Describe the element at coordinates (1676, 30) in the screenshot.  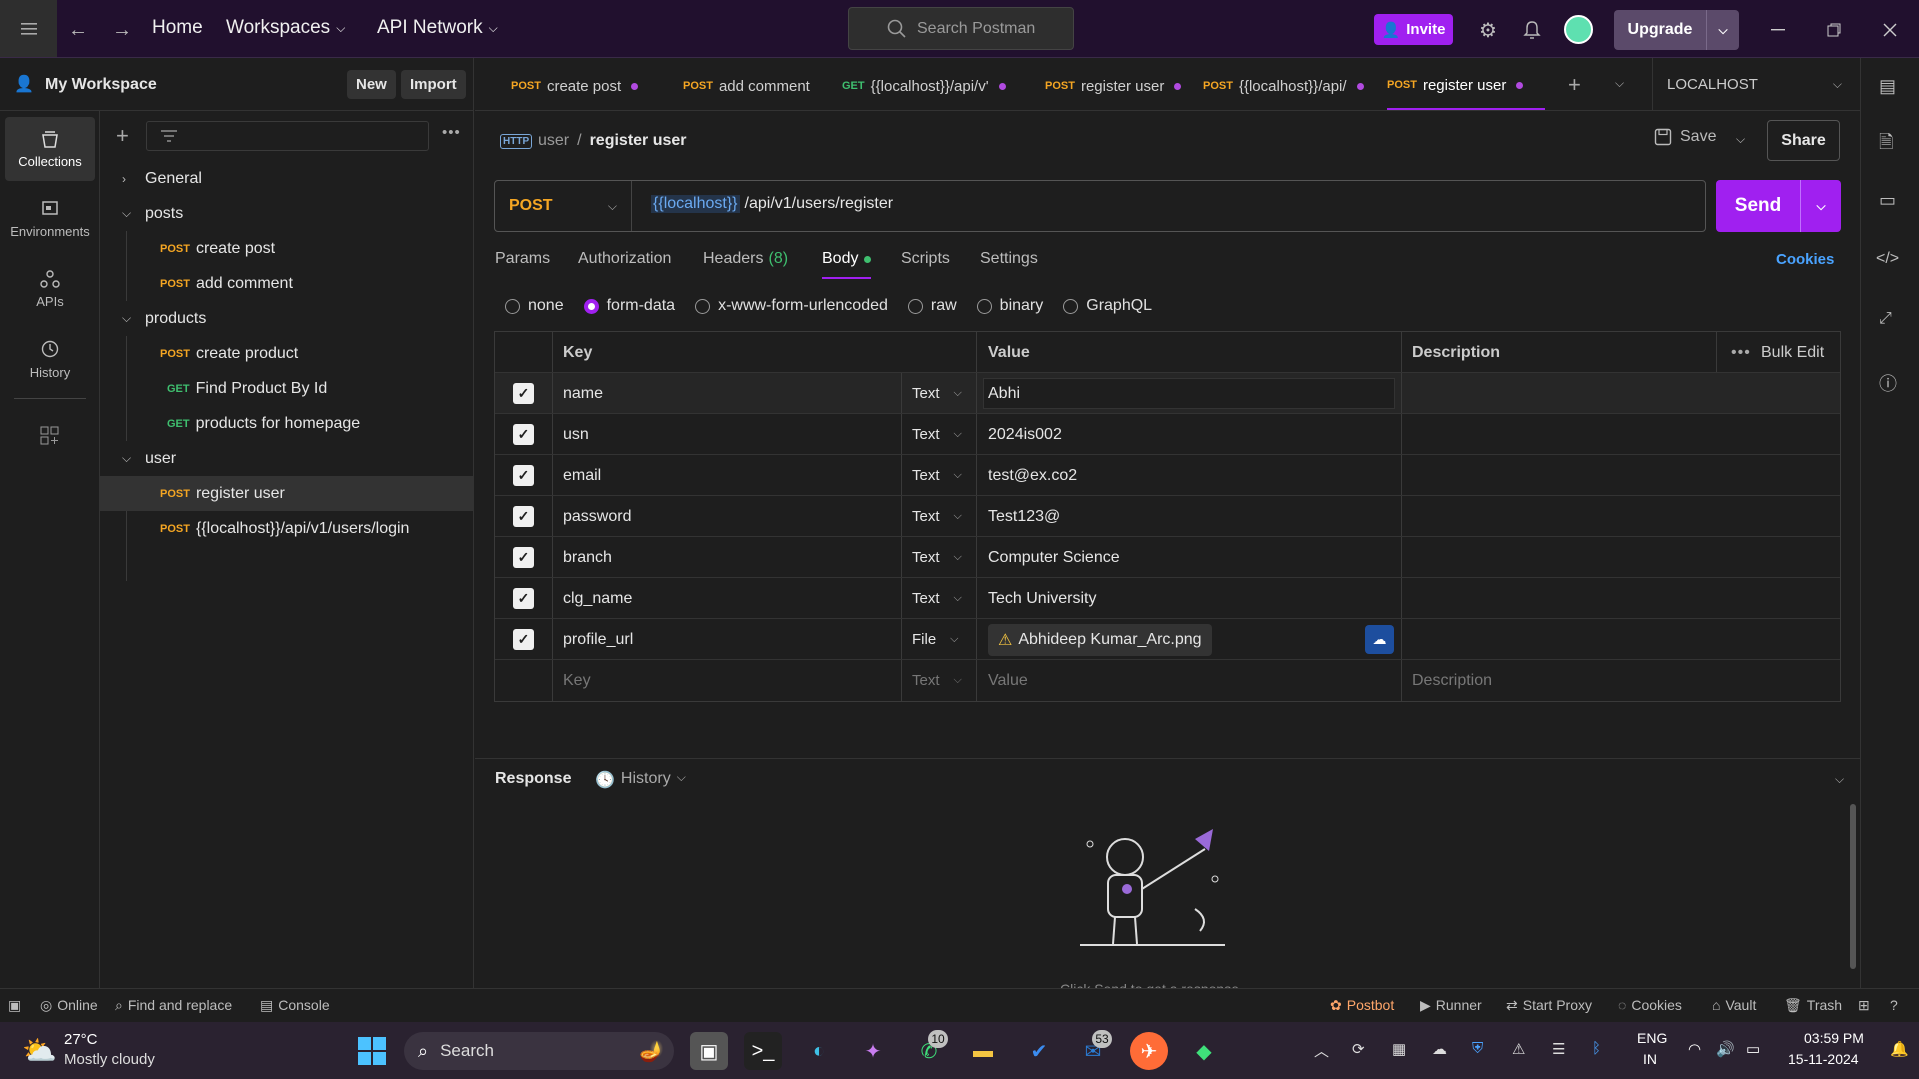
I see `upgrade-button: Upgrade ⌵` at that location.